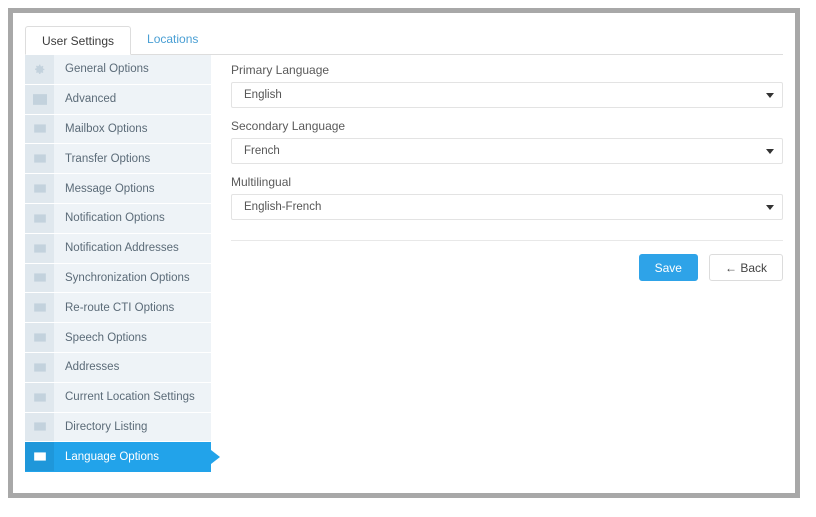 This screenshot has width=816, height=517. Describe the element at coordinates (91, 99) in the screenshot. I see `sidebar-item-label: Advanced` at that location.